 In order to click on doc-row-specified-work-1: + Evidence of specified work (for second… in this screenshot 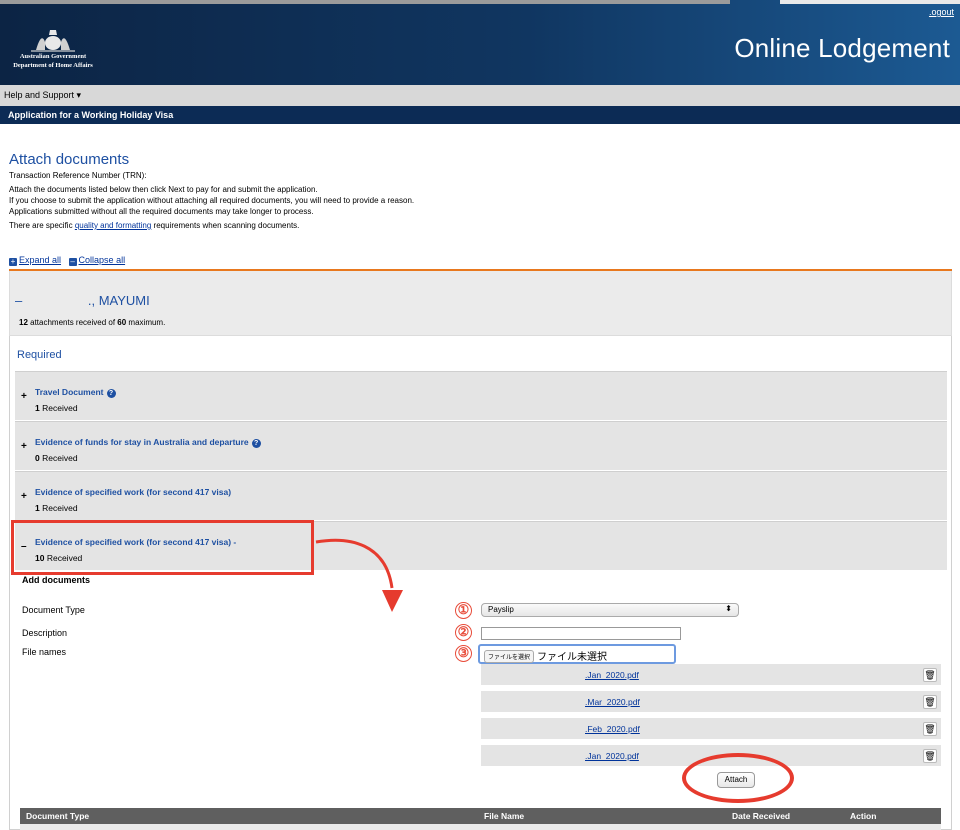, I will do `click(481, 495)`.